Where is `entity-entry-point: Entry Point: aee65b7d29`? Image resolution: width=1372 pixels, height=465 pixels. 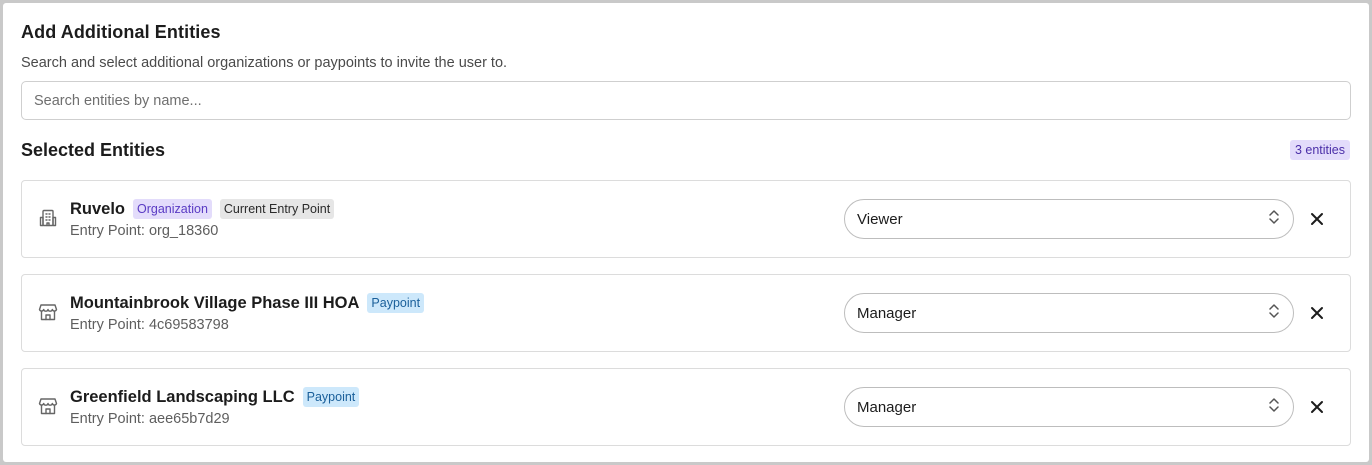 entity-entry-point: Entry Point: aee65b7d29 is located at coordinates (150, 419).